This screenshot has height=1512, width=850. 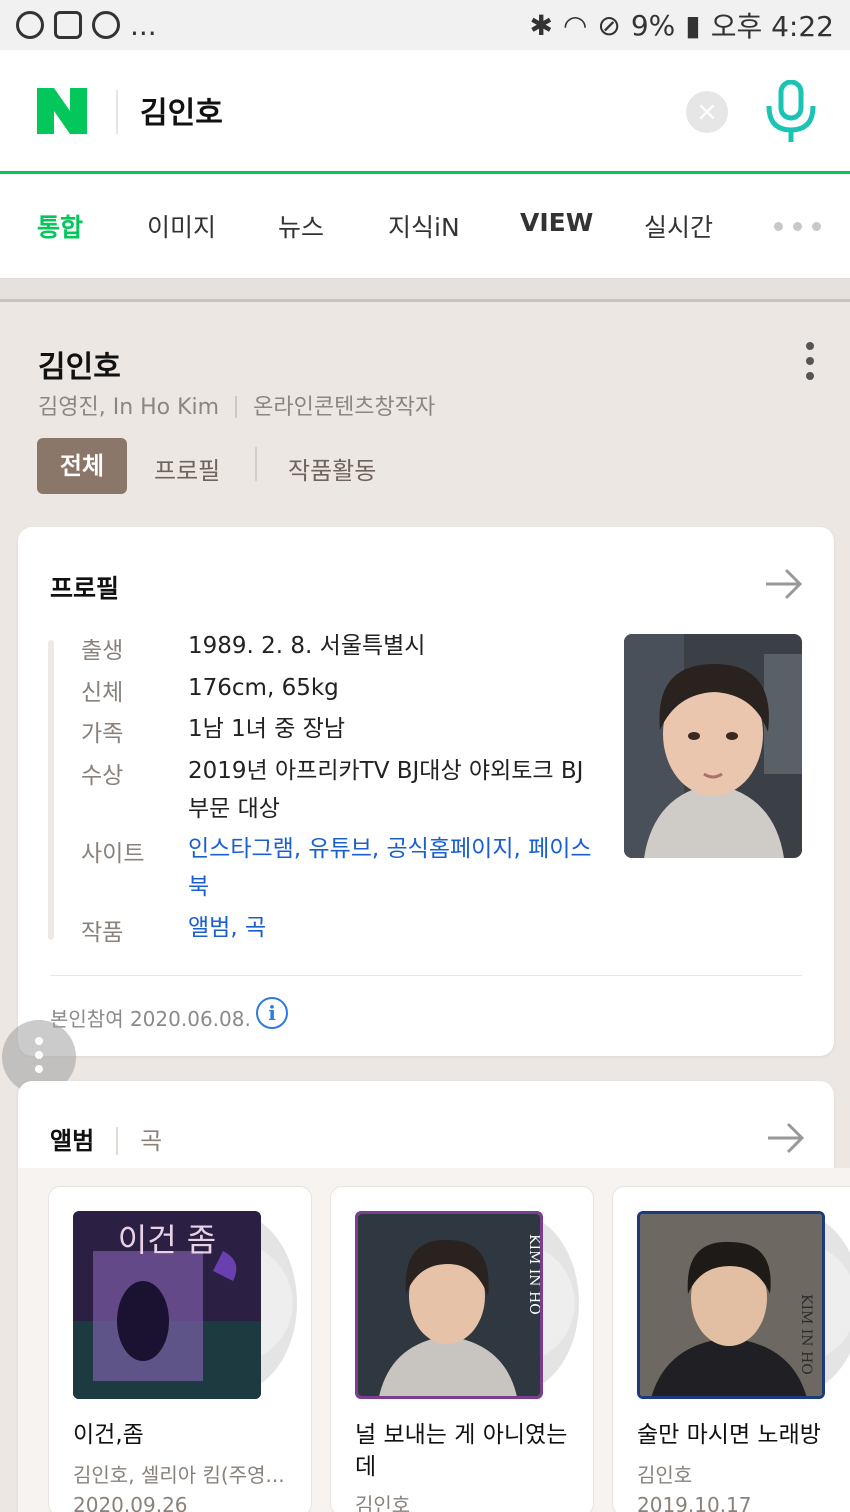 What do you see at coordinates (256, 464) in the screenshot?
I see `segment-divider` at bounding box center [256, 464].